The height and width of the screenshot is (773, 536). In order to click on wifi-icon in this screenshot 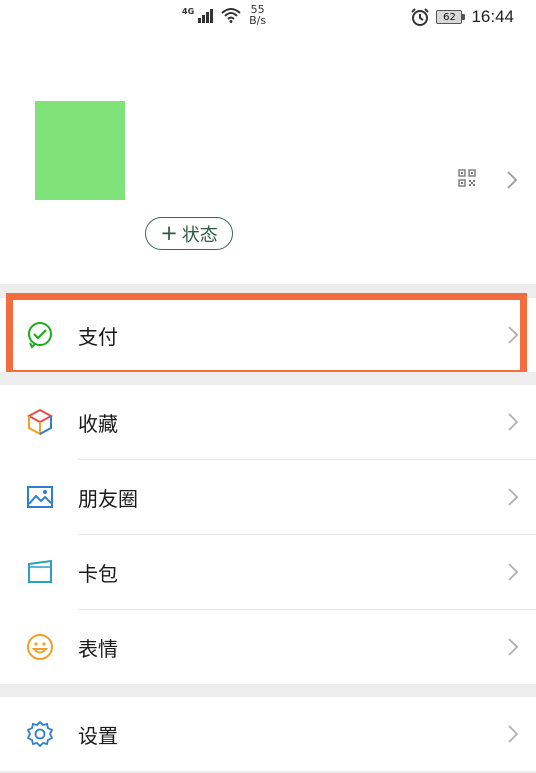, I will do `click(231, 15)`.